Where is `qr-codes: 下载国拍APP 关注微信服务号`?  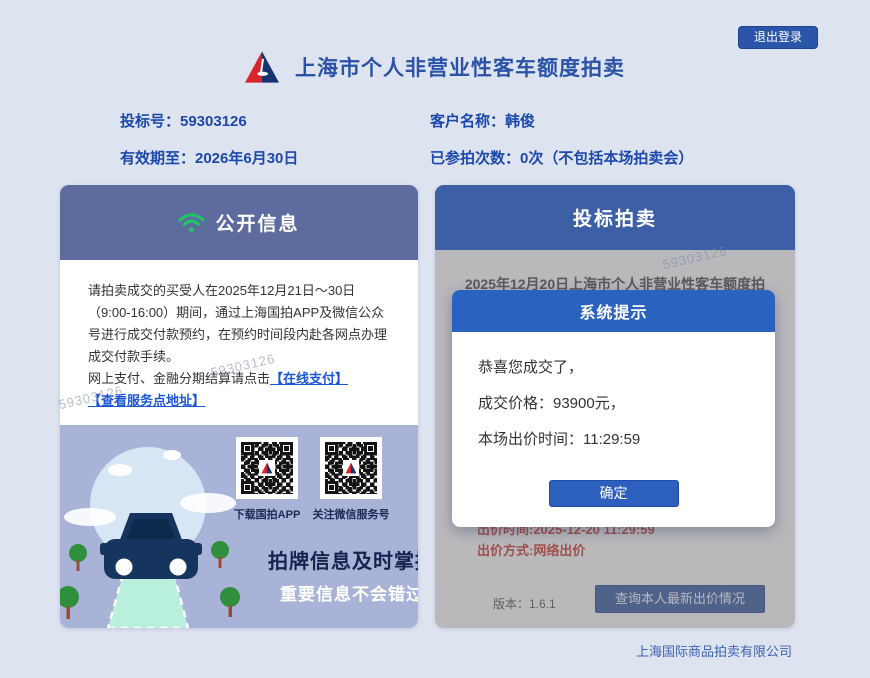
qr-codes: 下载国拍APP 关注微信服务号 is located at coordinates (311, 479).